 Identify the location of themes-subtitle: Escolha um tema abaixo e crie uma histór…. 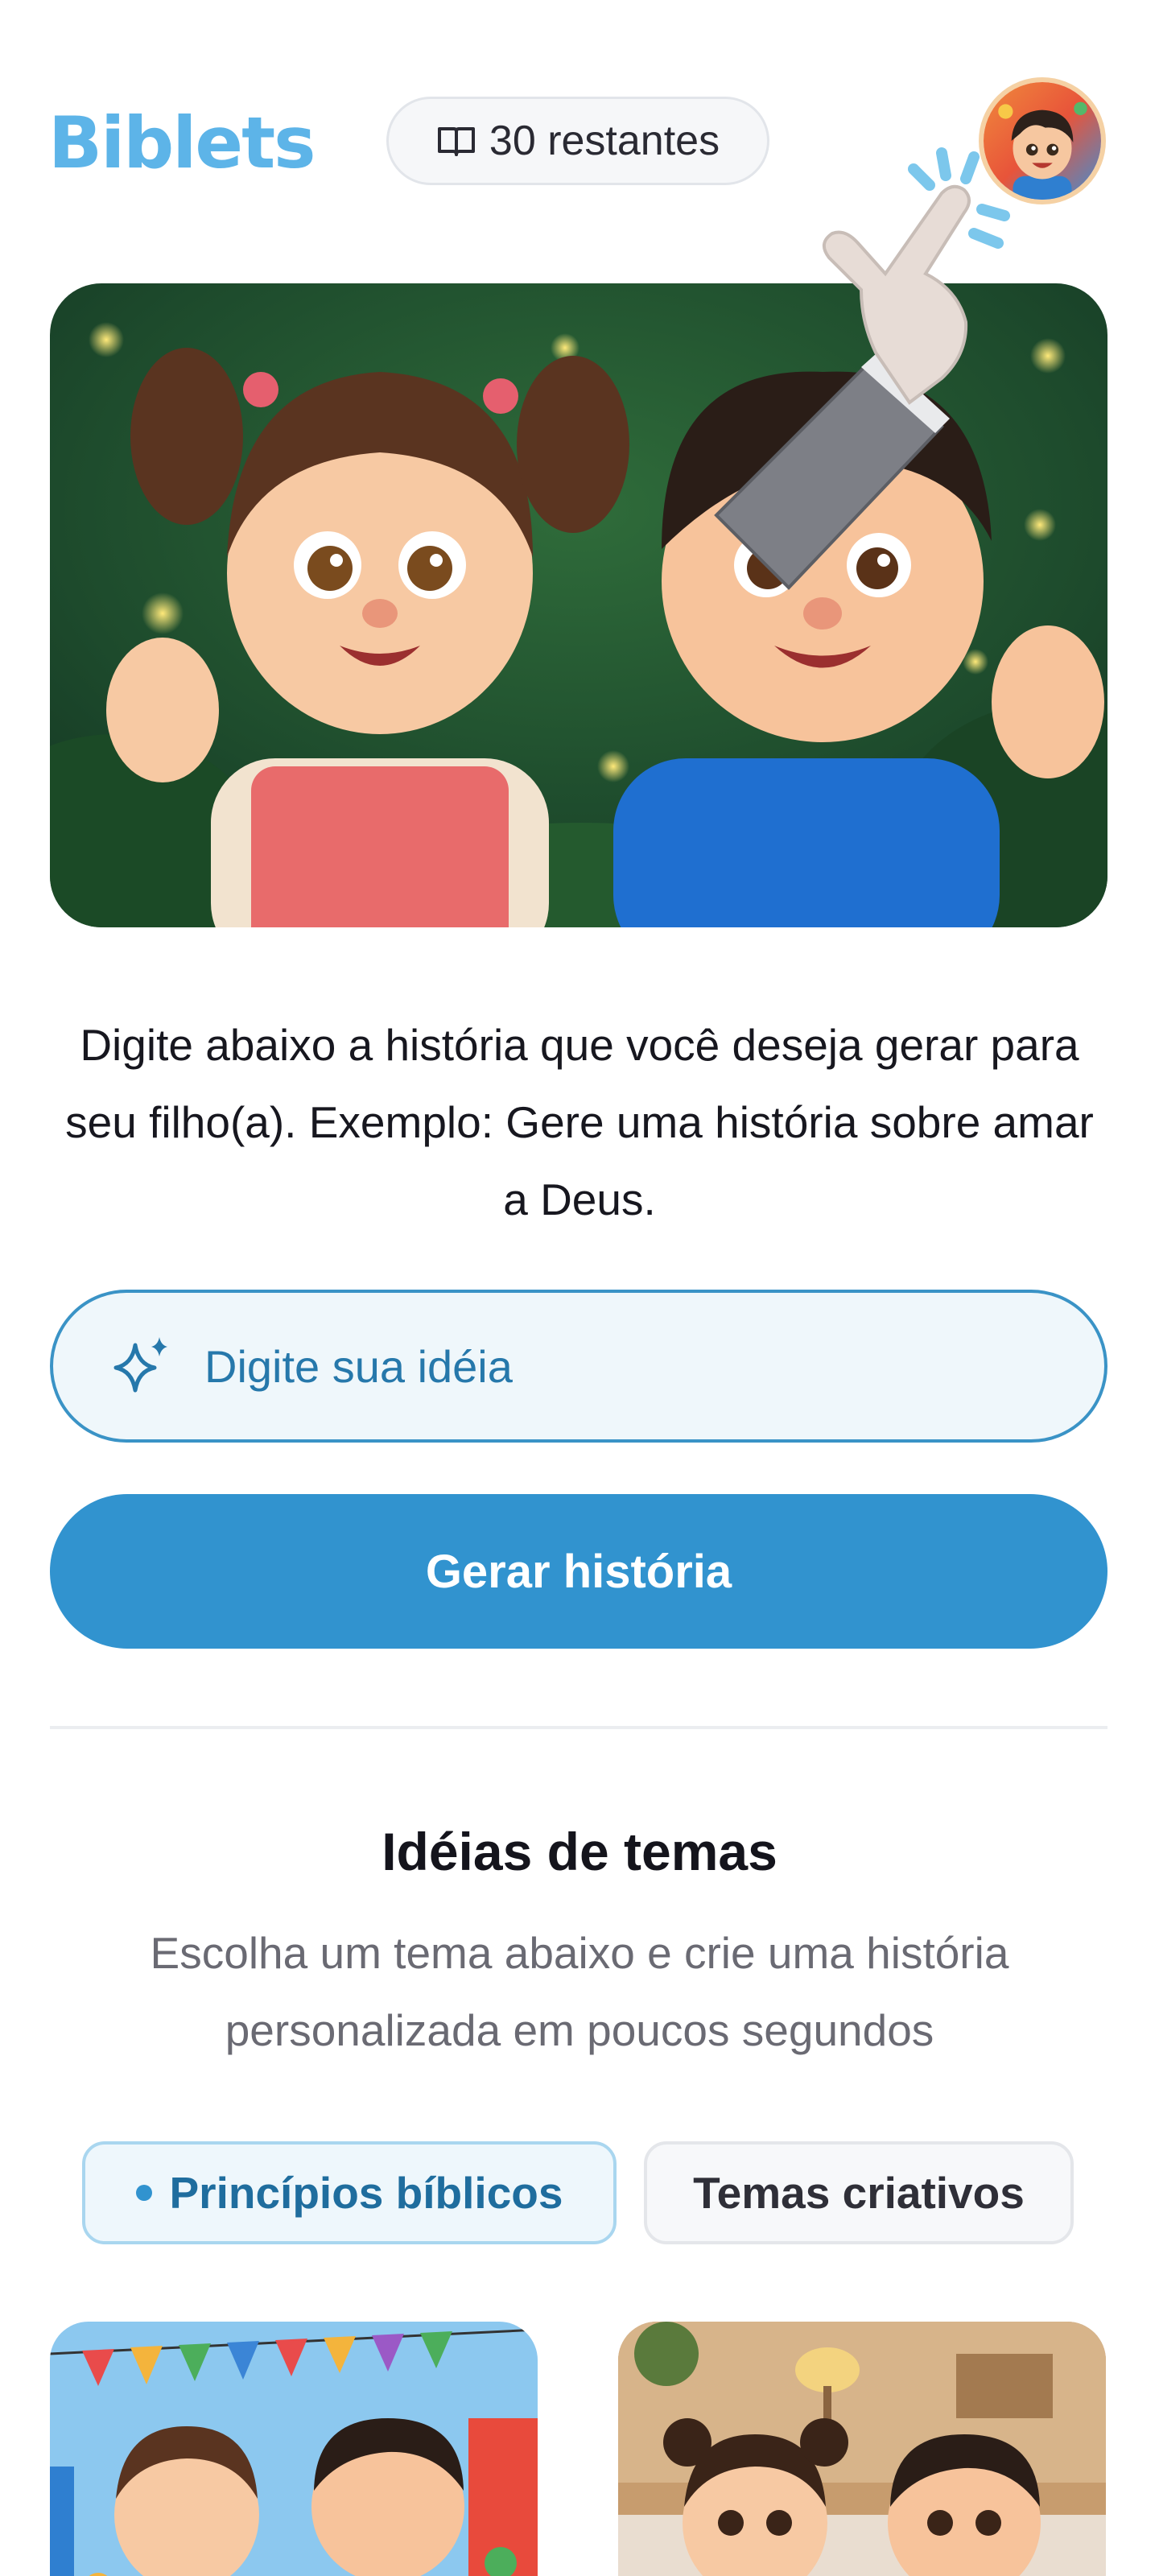
(579, 1991).